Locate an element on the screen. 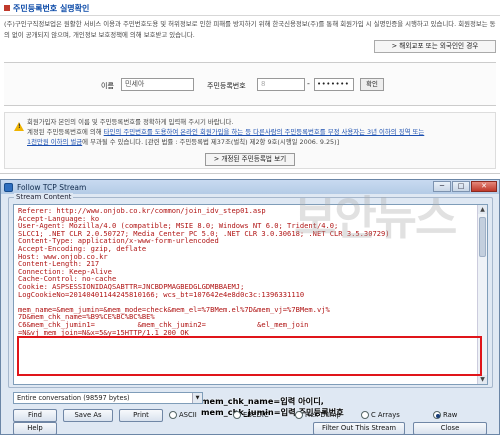  conversation-select: Entire conversation (98597 bytes) ▼ is located at coordinates (108, 398).